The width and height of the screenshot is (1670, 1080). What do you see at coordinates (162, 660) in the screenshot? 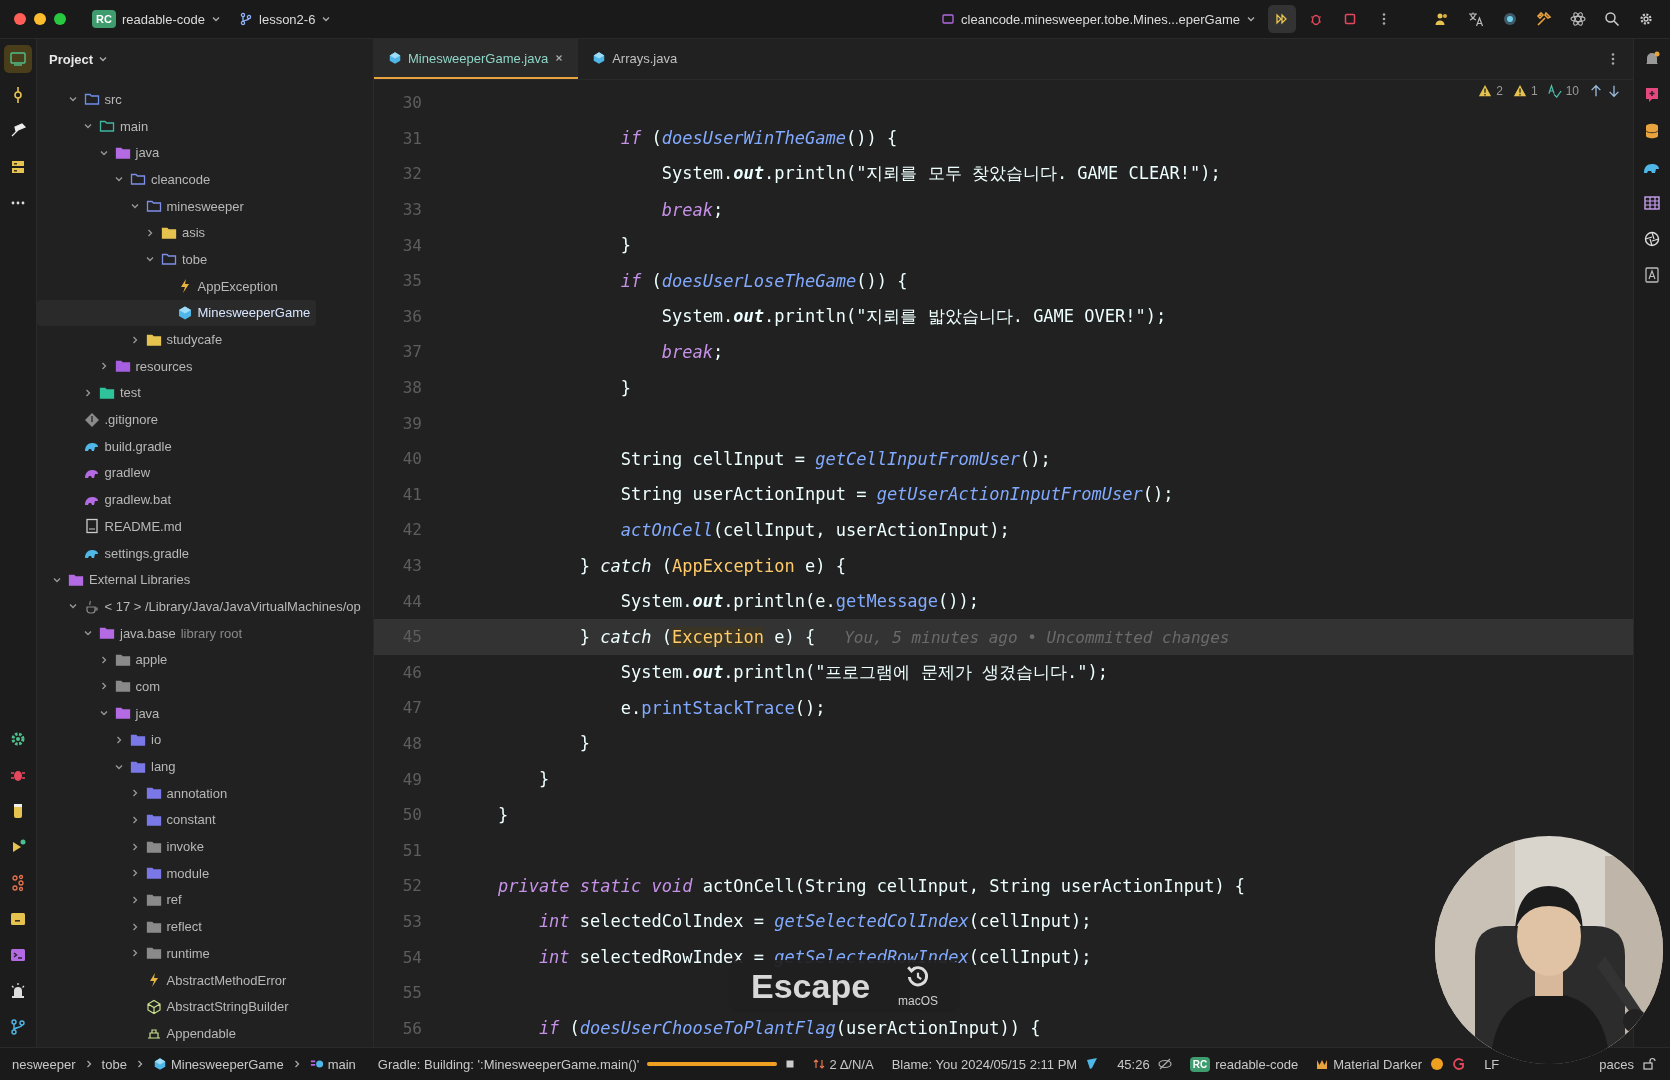
I see `tree-item: apple` at bounding box center [162, 660].